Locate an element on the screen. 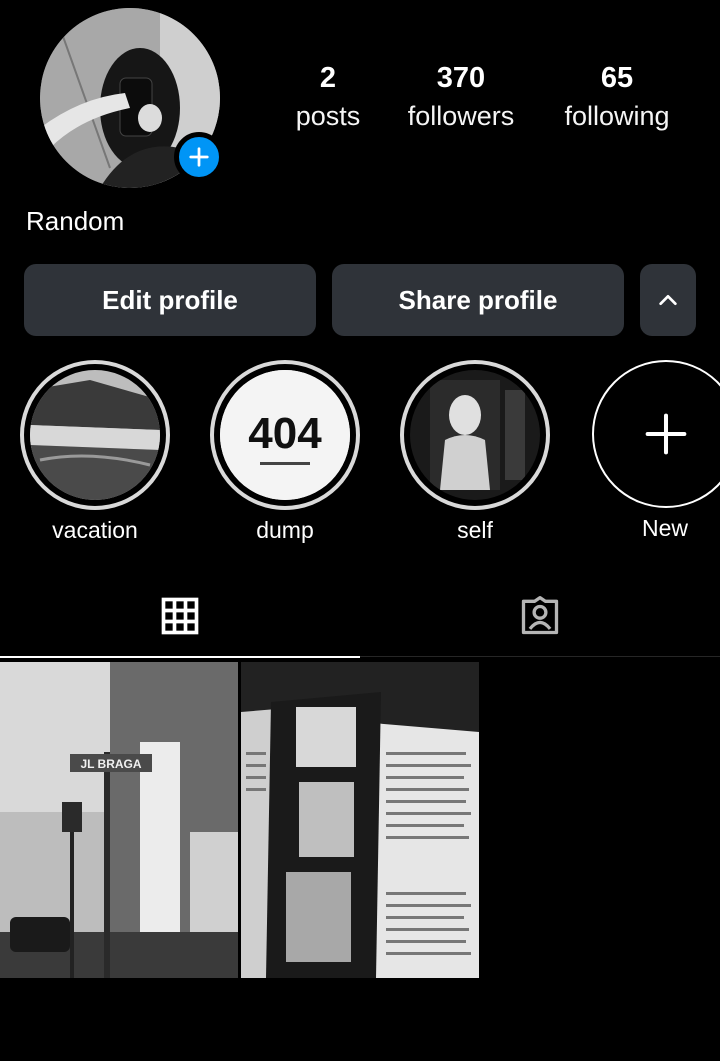 Image resolution: width=720 pixels, height=1061 pixels. cover-404-text: 404 is located at coordinates (285, 433).